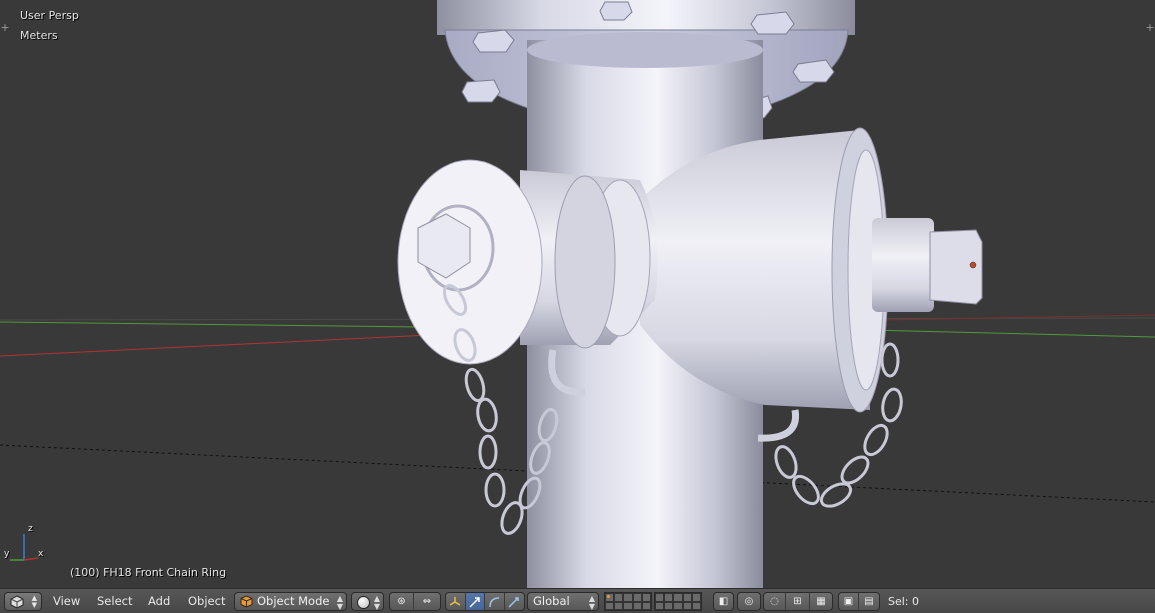 The width and height of the screenshot is (1155, 613). I want to click on menu-add: Add, so click(159, 601).